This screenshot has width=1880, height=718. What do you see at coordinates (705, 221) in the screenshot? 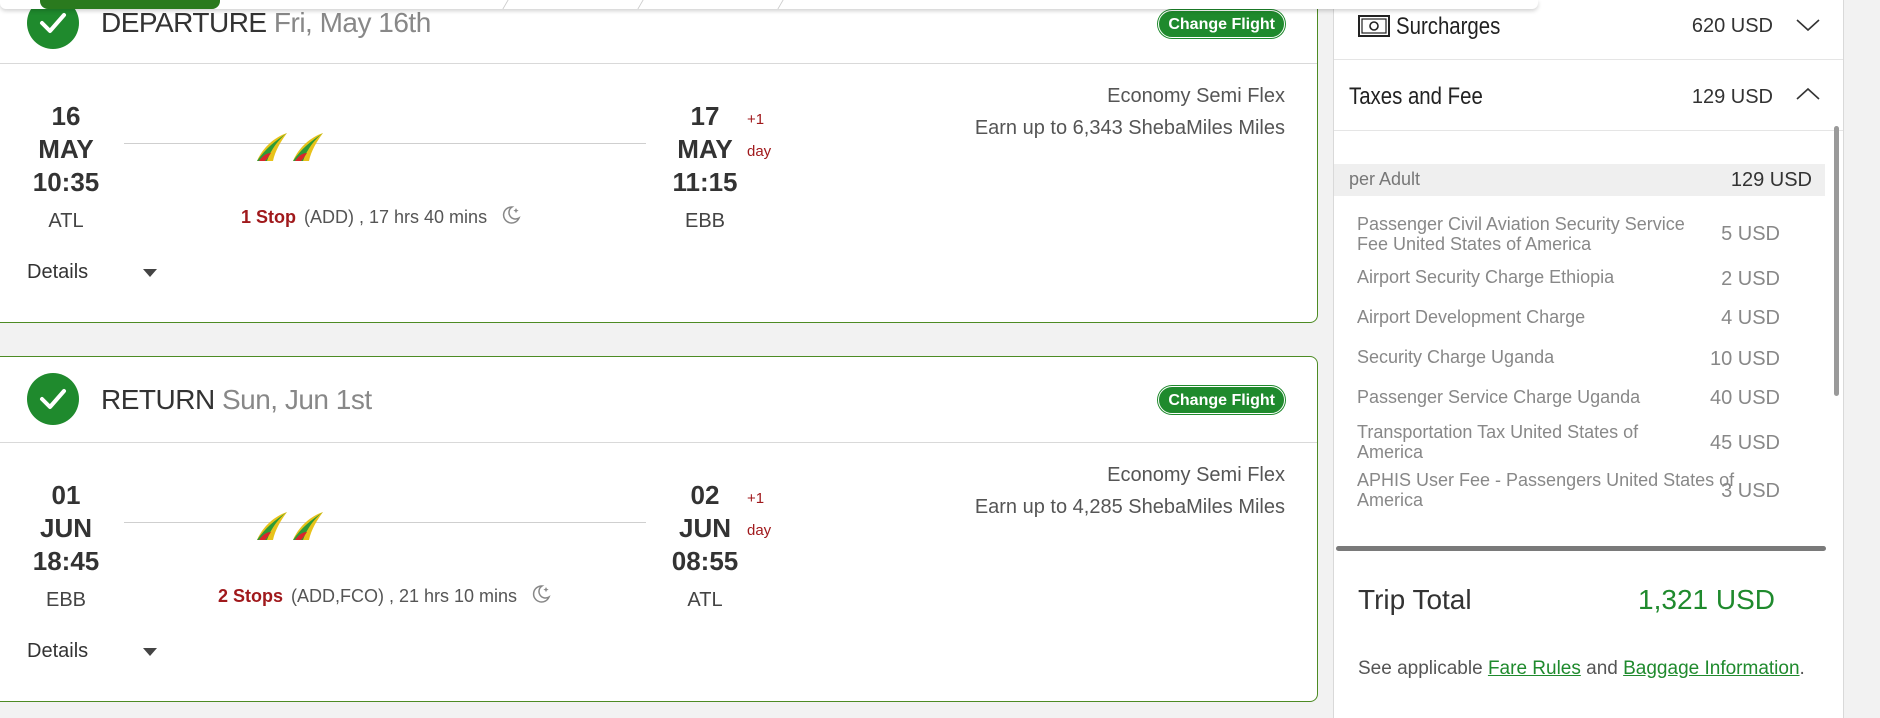
I see `destination-code: EBB` at bounding box center [705, 221].